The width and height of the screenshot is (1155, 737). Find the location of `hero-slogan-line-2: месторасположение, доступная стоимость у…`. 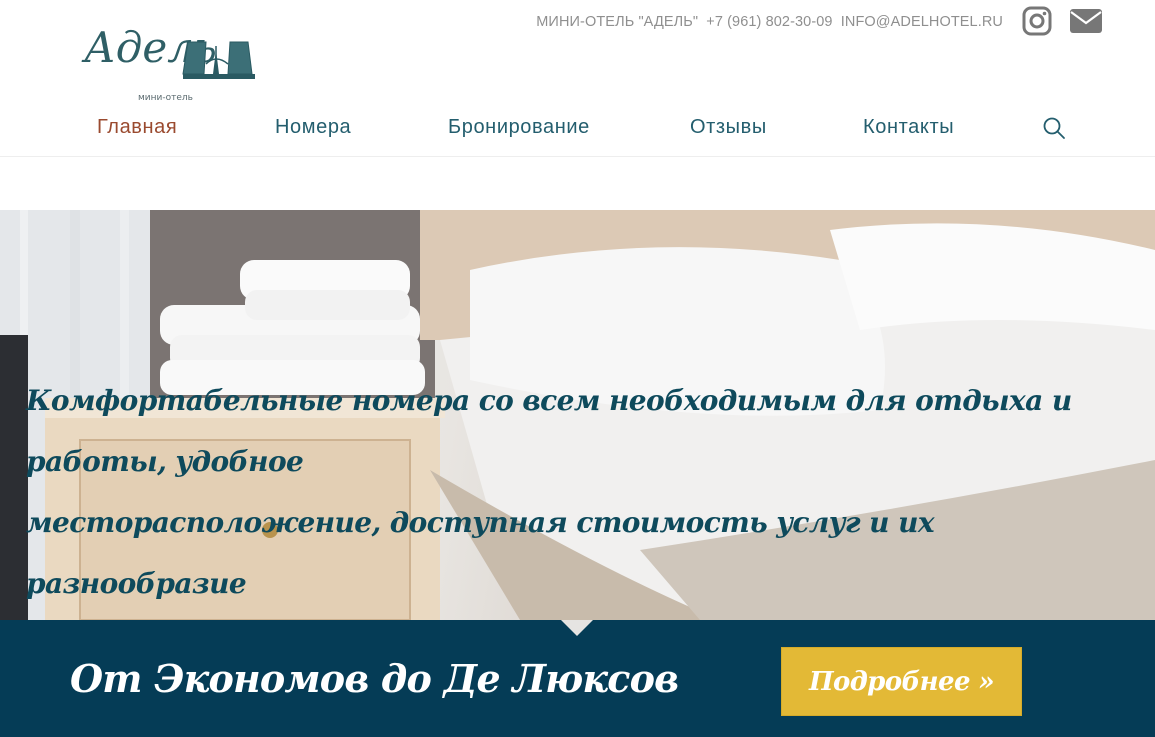

hero-slogan-line-2: месторасположение, доступная стоимость у… is located at coordinates (480, 553).